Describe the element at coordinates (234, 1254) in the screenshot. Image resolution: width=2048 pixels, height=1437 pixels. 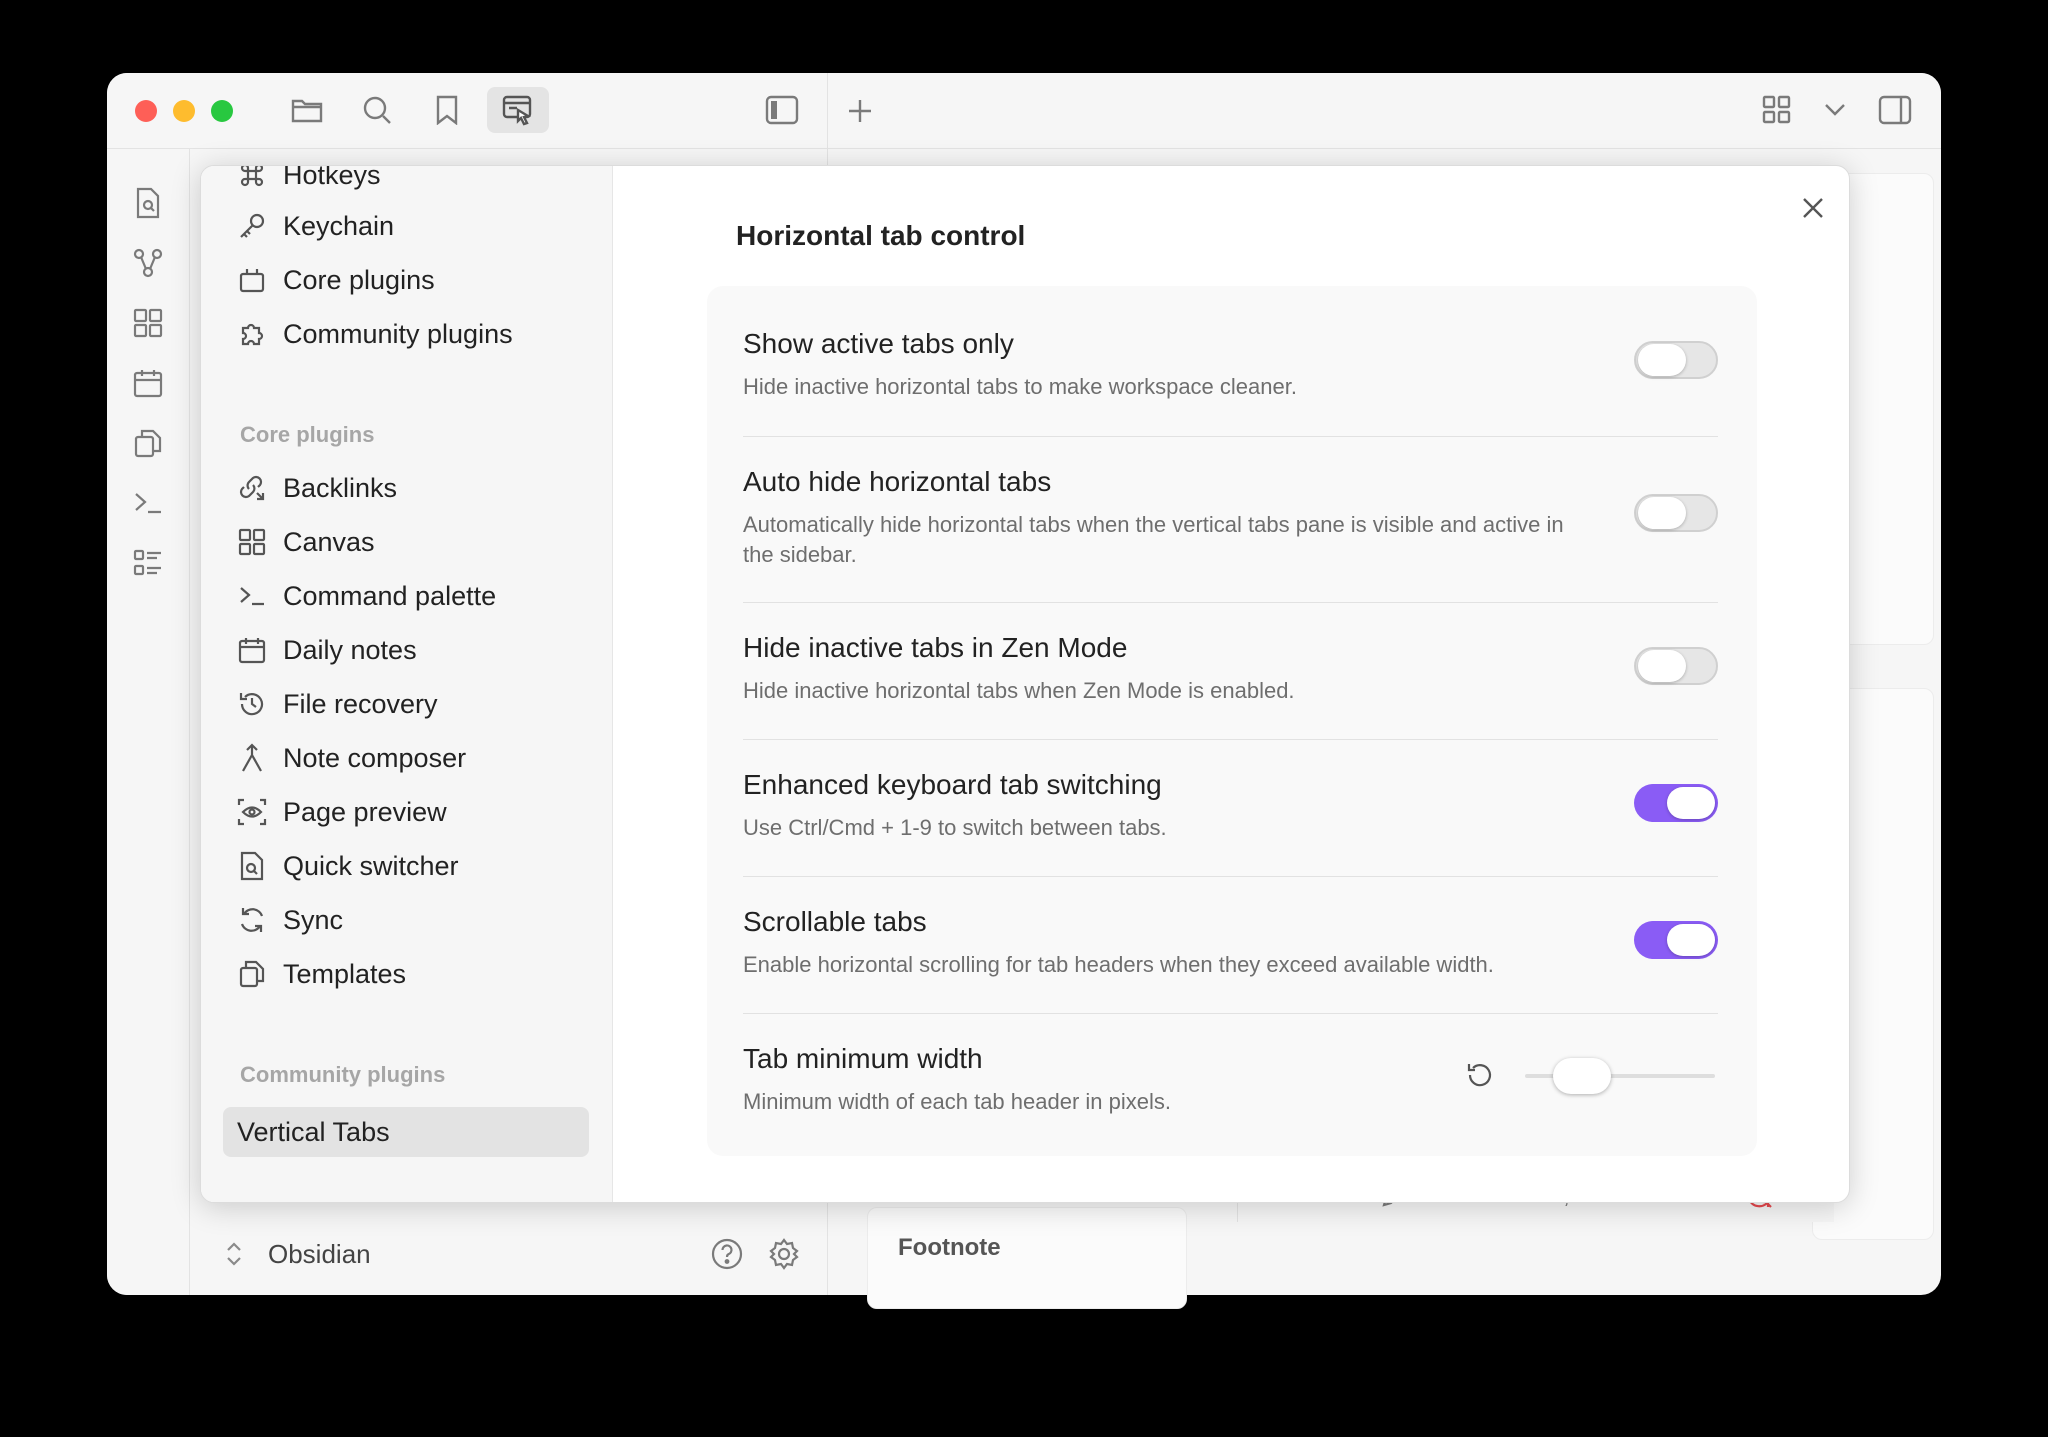
I see `vault-switcher-chevron-icon` at that location.